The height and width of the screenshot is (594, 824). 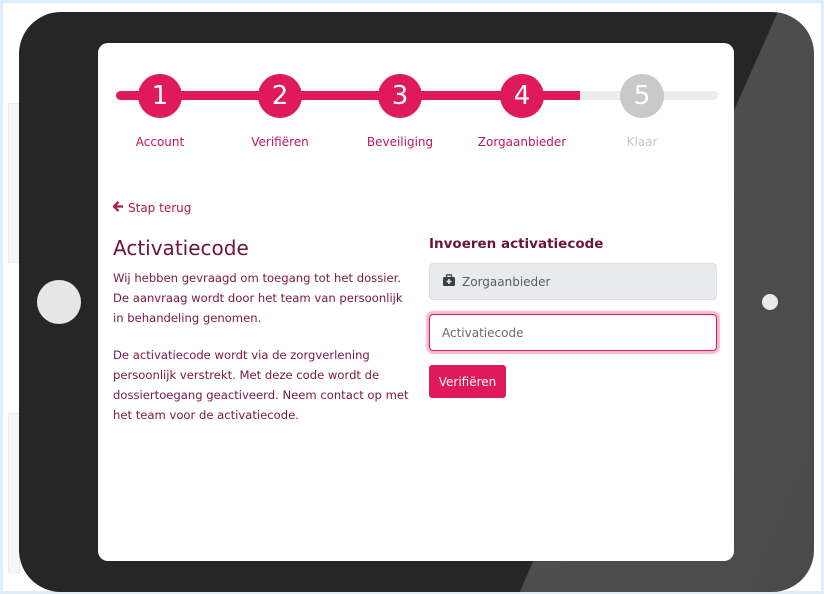 I want to click on back-link-label: Stap terug, so click(x=160, y=208).